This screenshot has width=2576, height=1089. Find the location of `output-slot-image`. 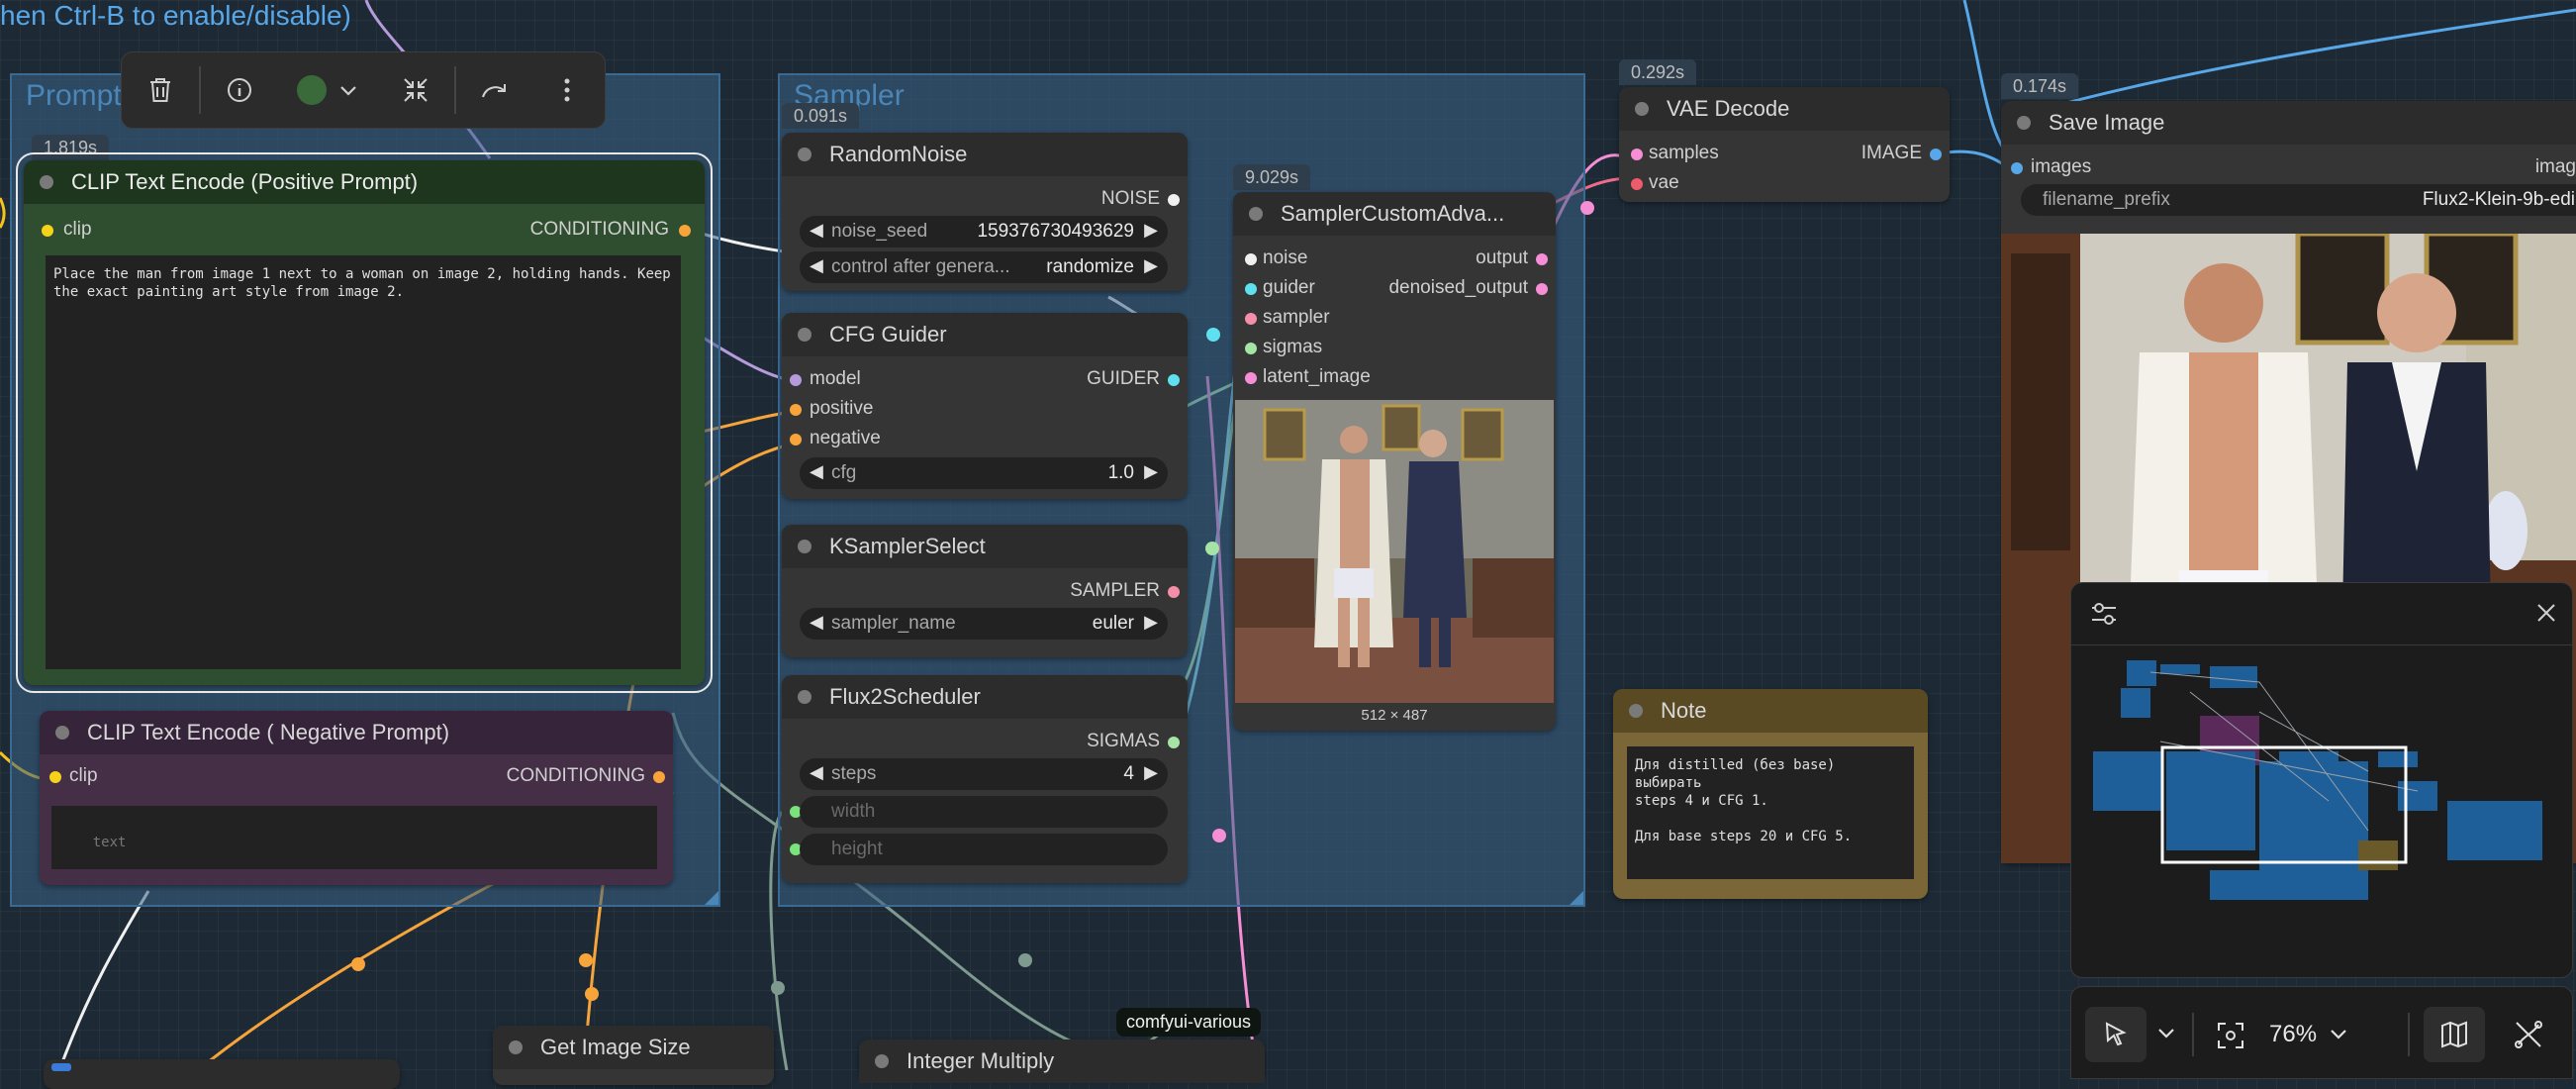

output-slot-image is located at coordinates (1936, 154).